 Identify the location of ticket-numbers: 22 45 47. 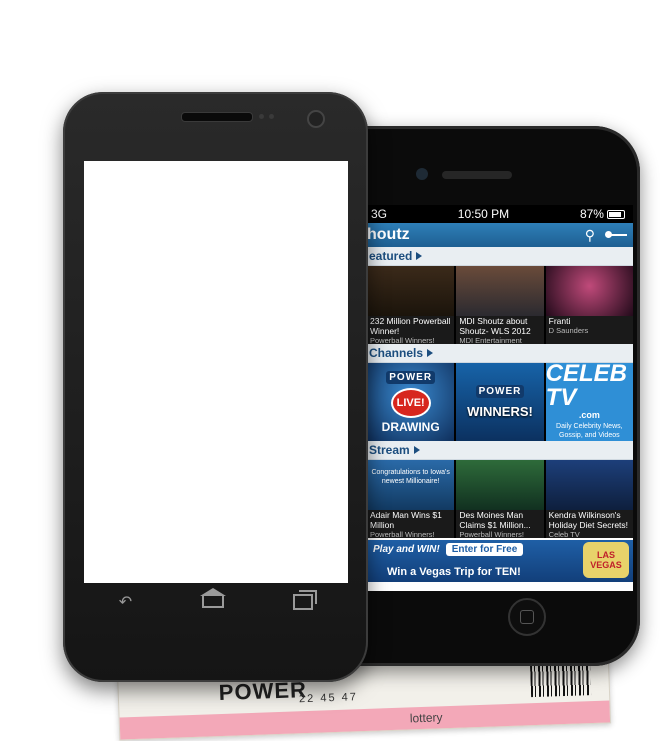
(328, 698).